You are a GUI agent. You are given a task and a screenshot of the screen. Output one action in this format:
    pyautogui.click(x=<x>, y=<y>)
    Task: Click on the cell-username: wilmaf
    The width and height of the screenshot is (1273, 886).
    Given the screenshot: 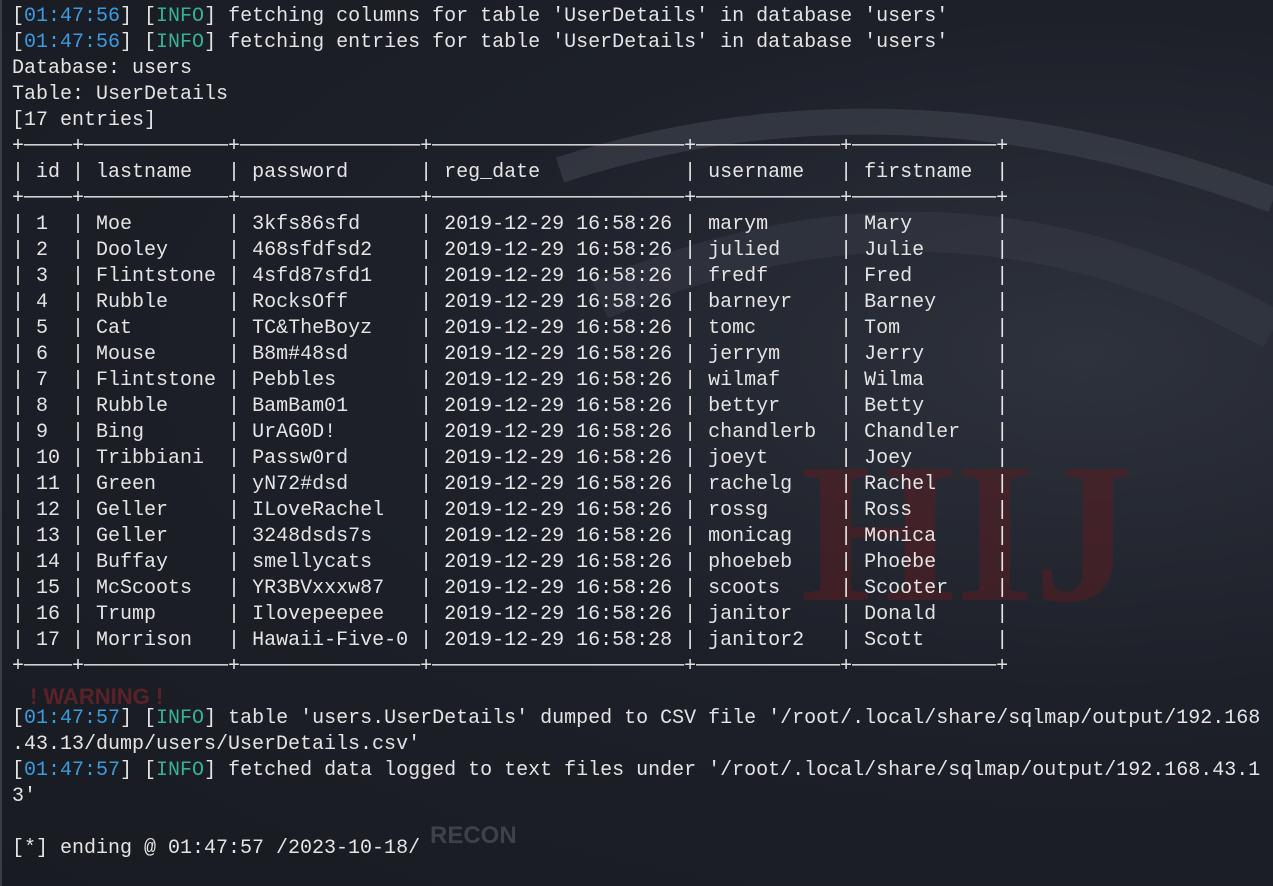 What is the action you would take?
    pyautogui.click(x=744, y=380)
    